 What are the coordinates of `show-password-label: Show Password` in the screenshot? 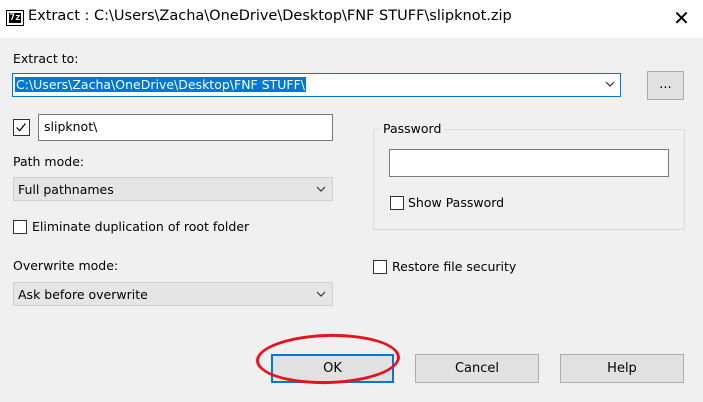 It's located at (456, 202).